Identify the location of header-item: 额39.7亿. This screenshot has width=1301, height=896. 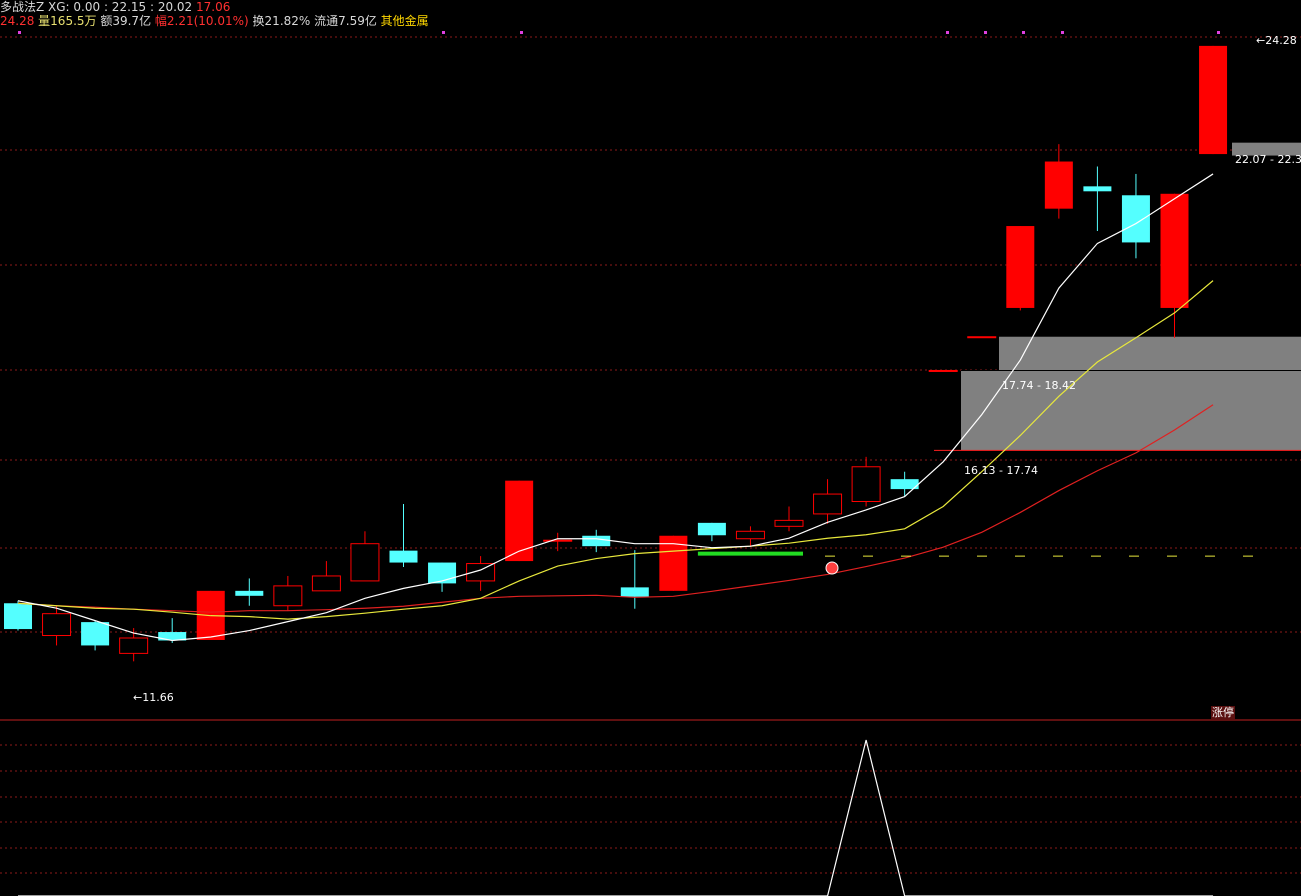
(127, 21).